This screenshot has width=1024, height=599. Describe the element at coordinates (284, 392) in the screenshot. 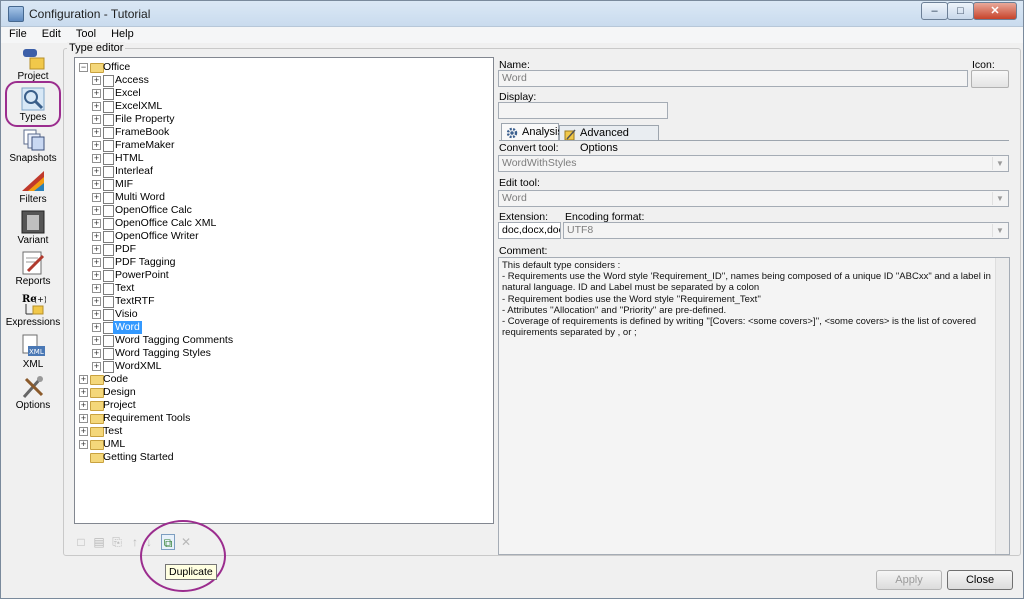

I see `tree-folder: + Design` at that location.